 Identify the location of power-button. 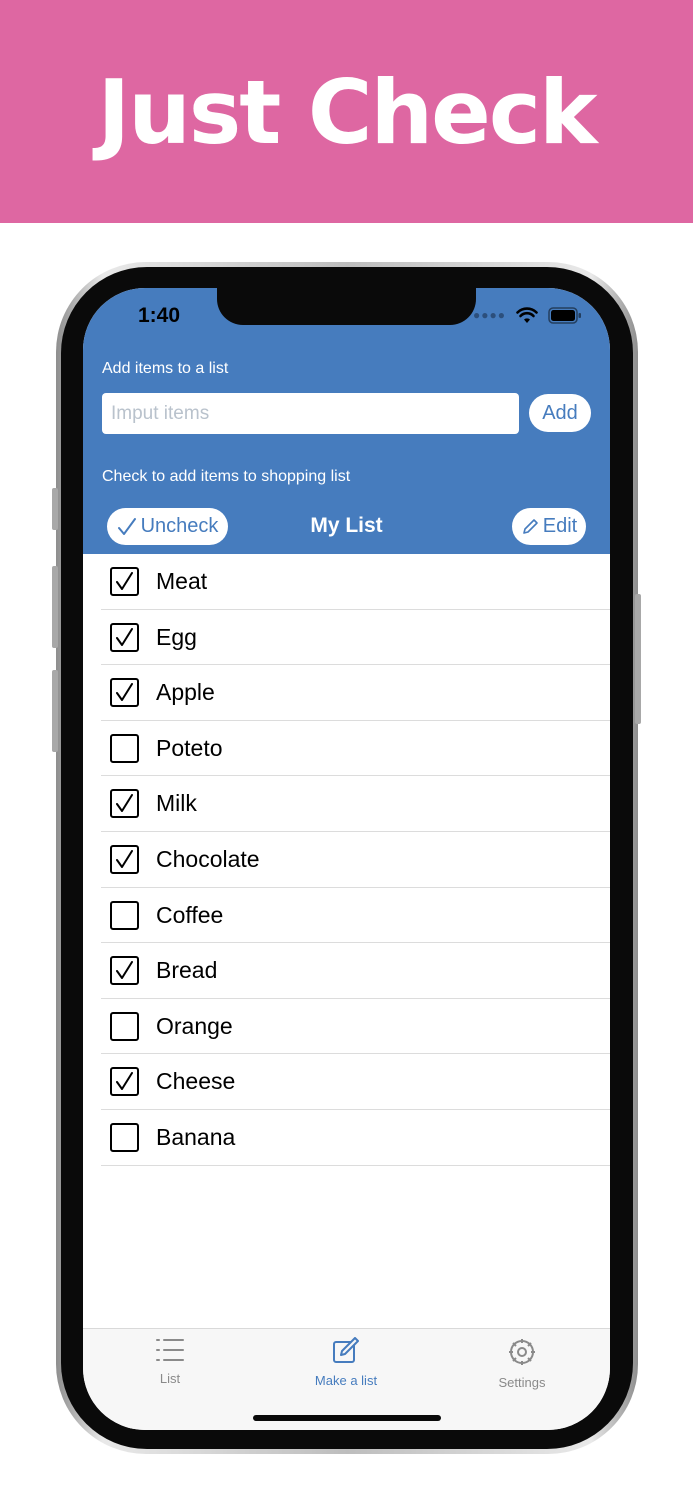
(638, 659).